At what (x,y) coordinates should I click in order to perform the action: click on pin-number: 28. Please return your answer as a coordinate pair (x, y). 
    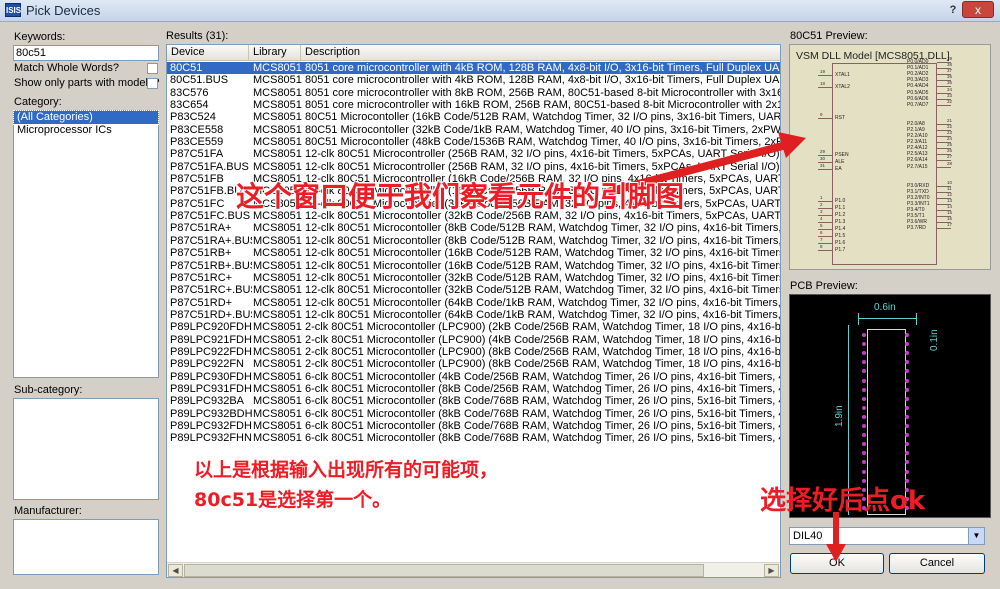
    Looking at the image, I should click on (950, 163).